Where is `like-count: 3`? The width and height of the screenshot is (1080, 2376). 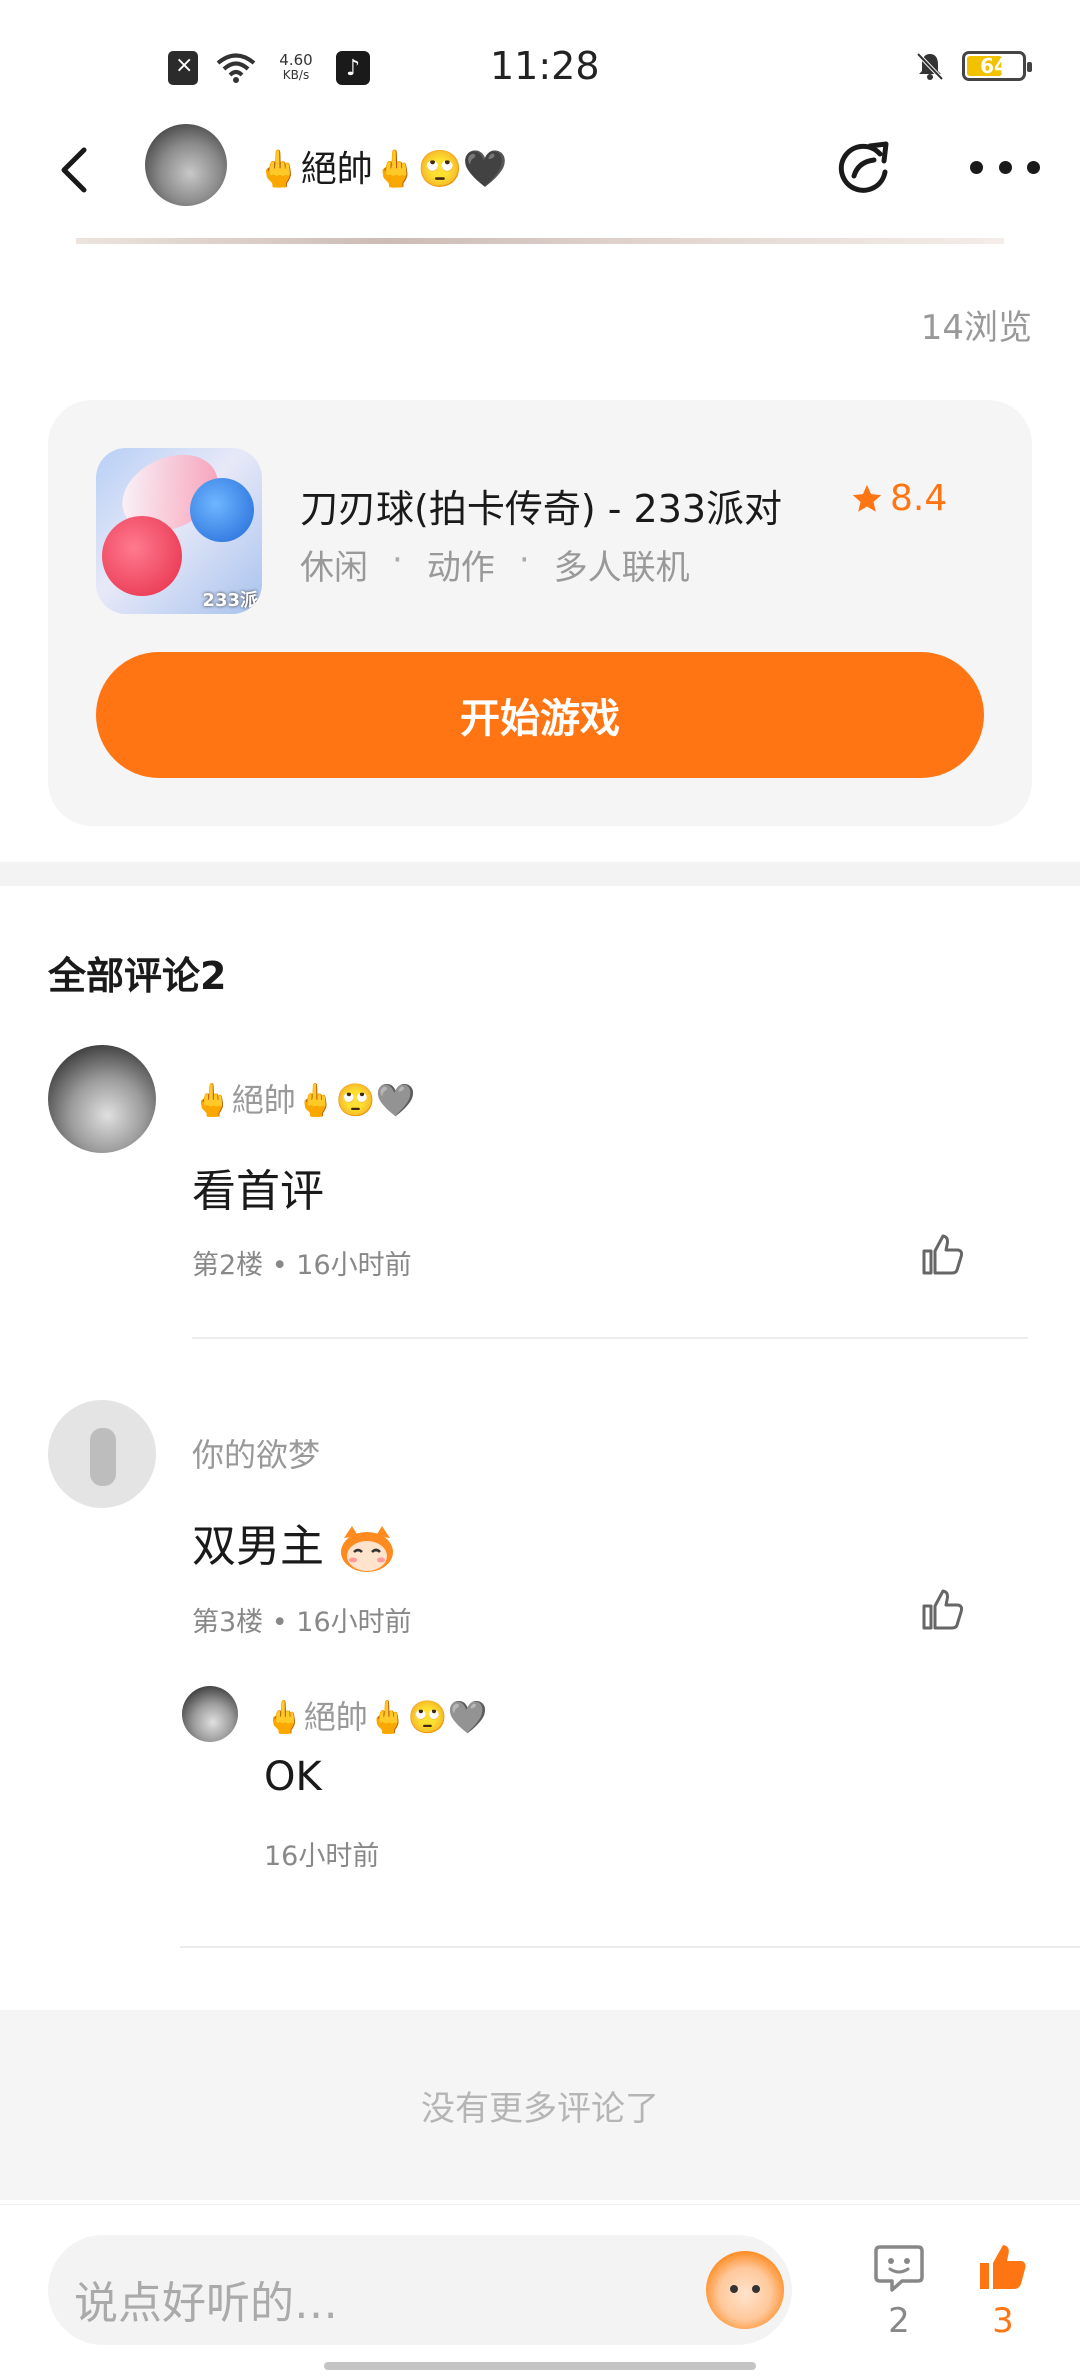 like-count: 3 is located at coordinates (1003, 2321).